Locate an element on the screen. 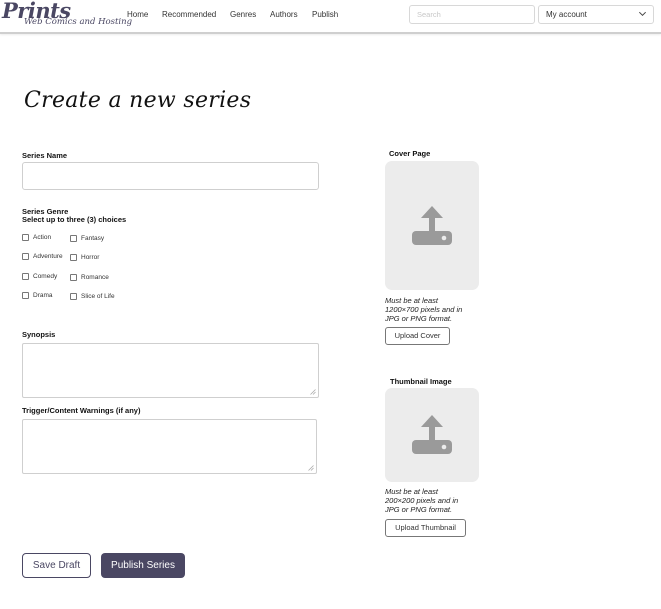 The image size is (661, 609). checkbox-label: Adventure is located at coordinates (48, 256).